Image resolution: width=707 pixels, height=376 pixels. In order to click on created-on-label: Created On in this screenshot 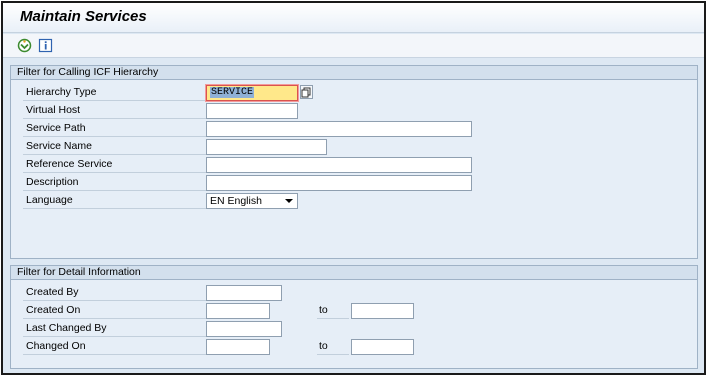, I will do `click(115, 310)`.